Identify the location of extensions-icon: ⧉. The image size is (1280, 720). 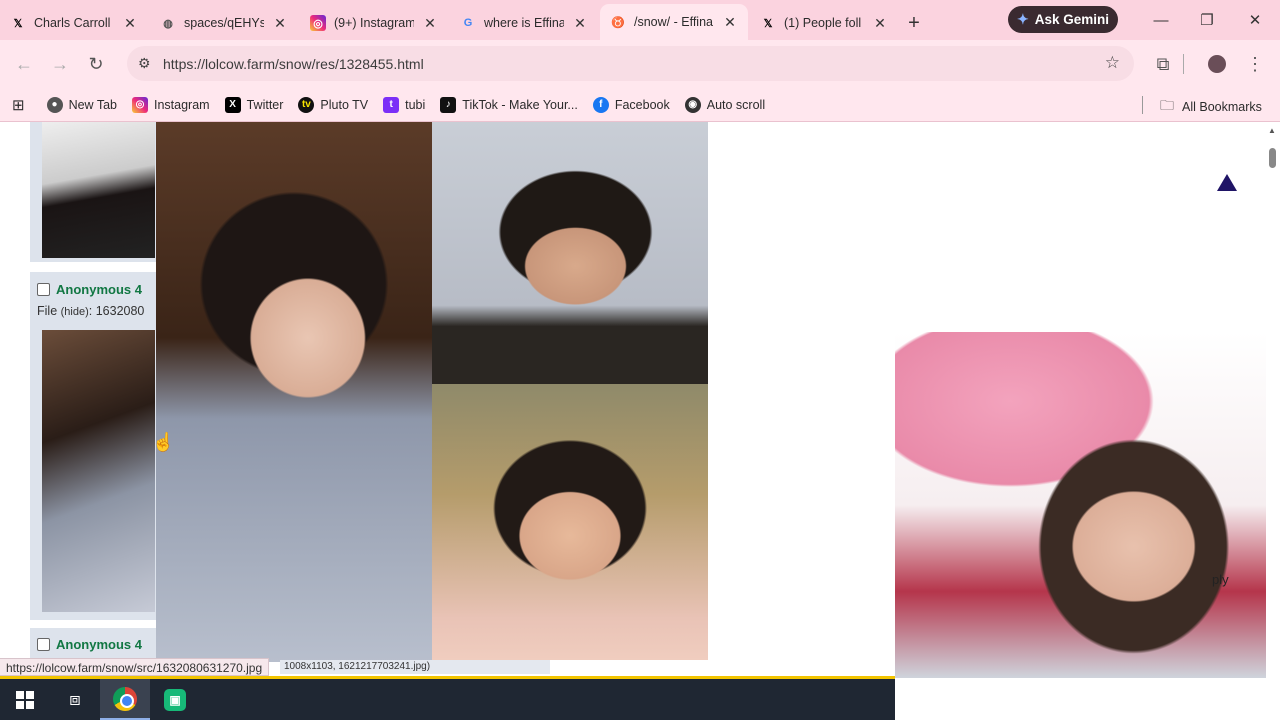
(1163, 64).